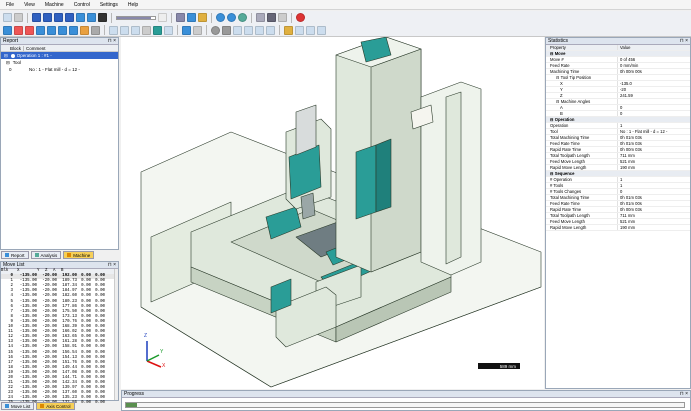 Image resolution: width=691 pixels, height=411 pixels. I want to click on report-row-tool-detail: 0 No : 1 - Flat mill - d = 12 -, so click(59, 69).